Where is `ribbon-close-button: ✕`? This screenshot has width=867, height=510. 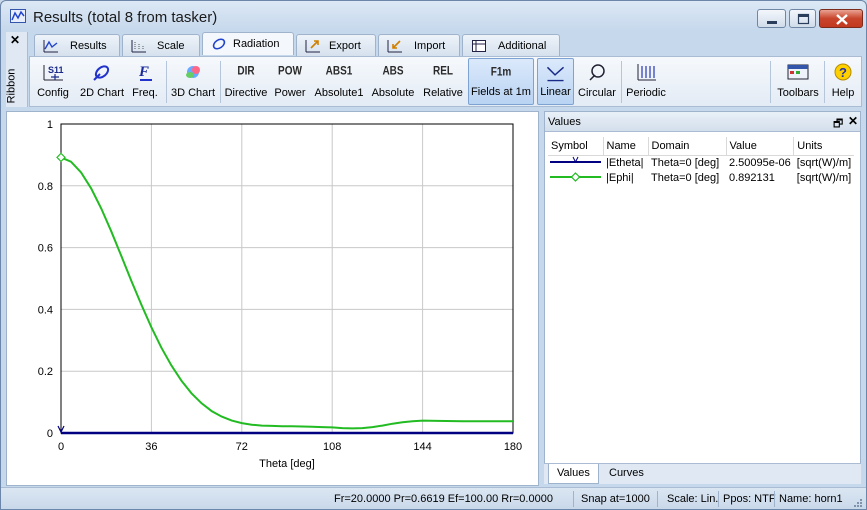
ribbon-close-button: ✕ is located at coordinates (15, 40).